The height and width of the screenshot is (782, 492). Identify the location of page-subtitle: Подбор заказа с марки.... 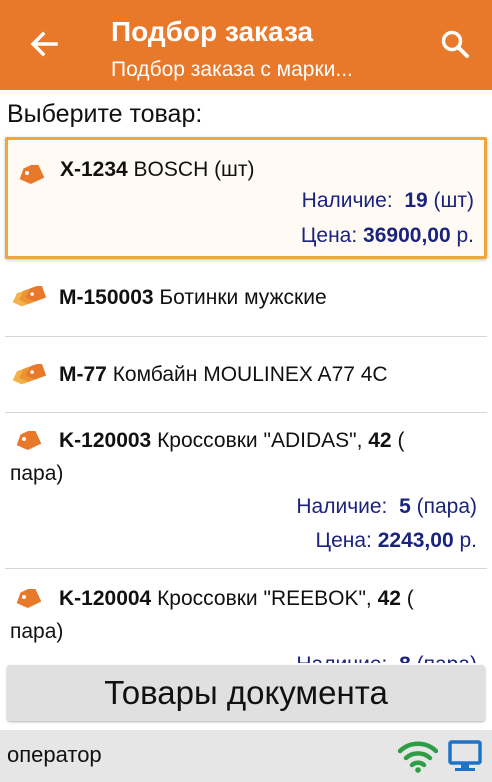
(232, 69).